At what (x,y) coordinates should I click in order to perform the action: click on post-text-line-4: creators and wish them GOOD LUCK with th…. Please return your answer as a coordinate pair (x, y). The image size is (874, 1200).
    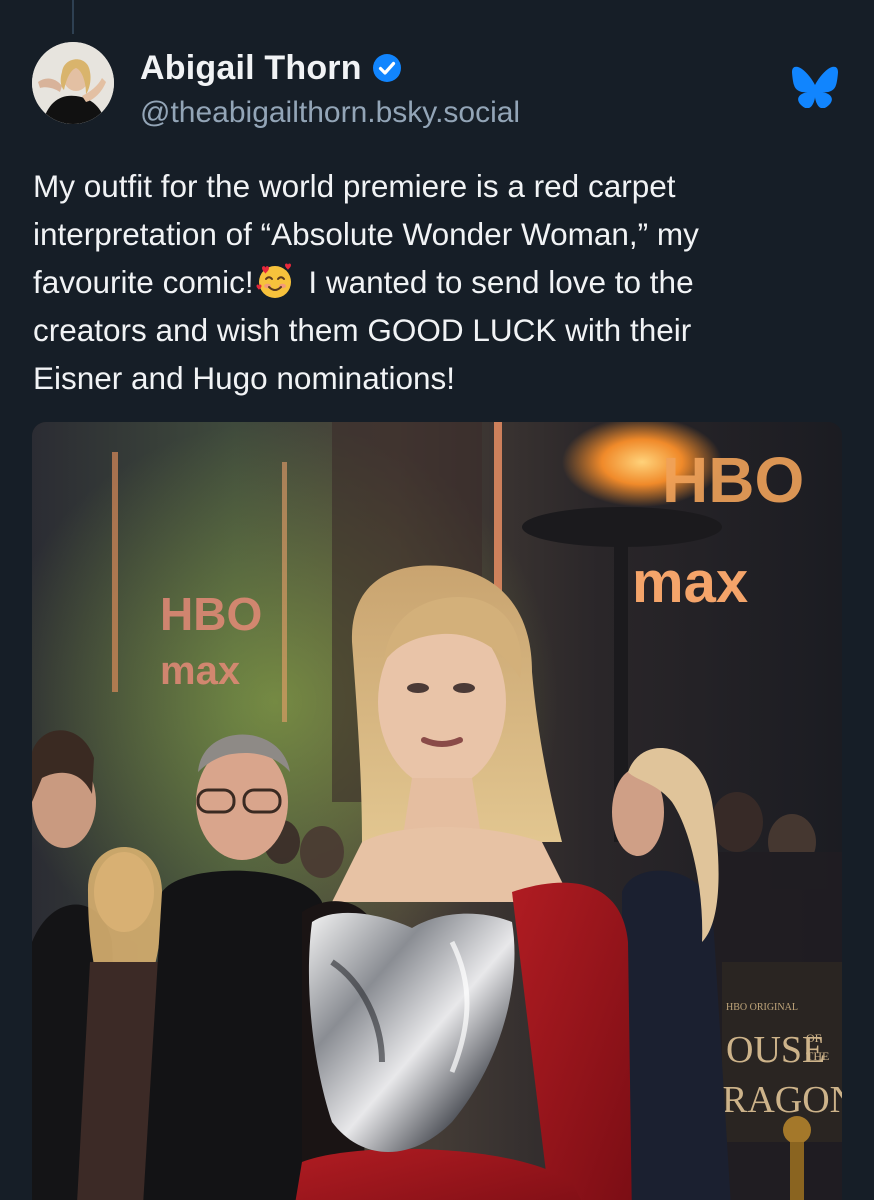
    Looking at the image, I should click on (362, 330).